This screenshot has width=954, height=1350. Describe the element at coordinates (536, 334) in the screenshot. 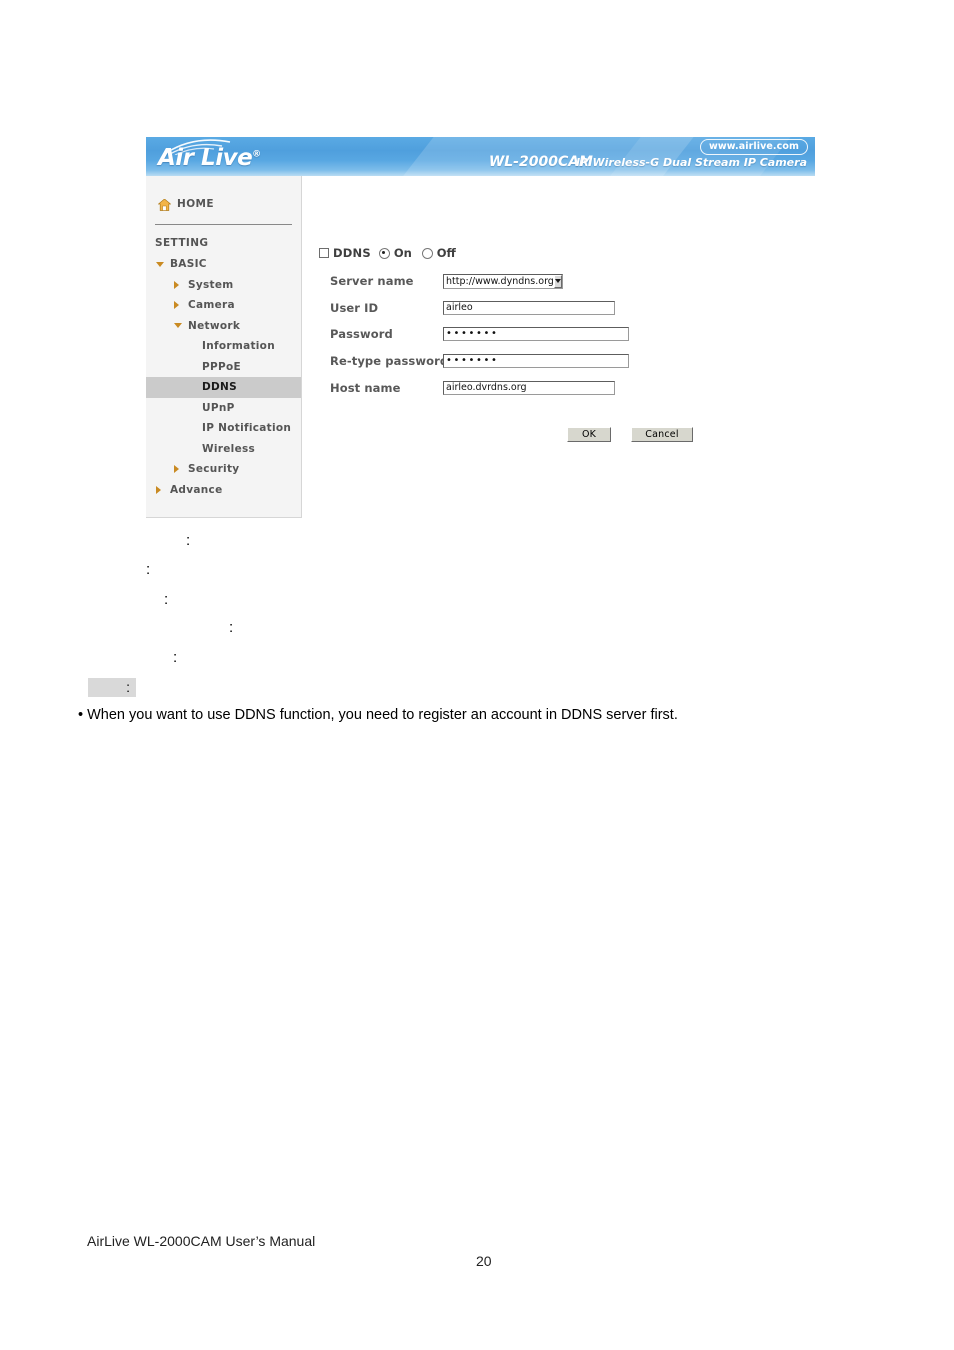

I see `password-input: •••••••` at that location.